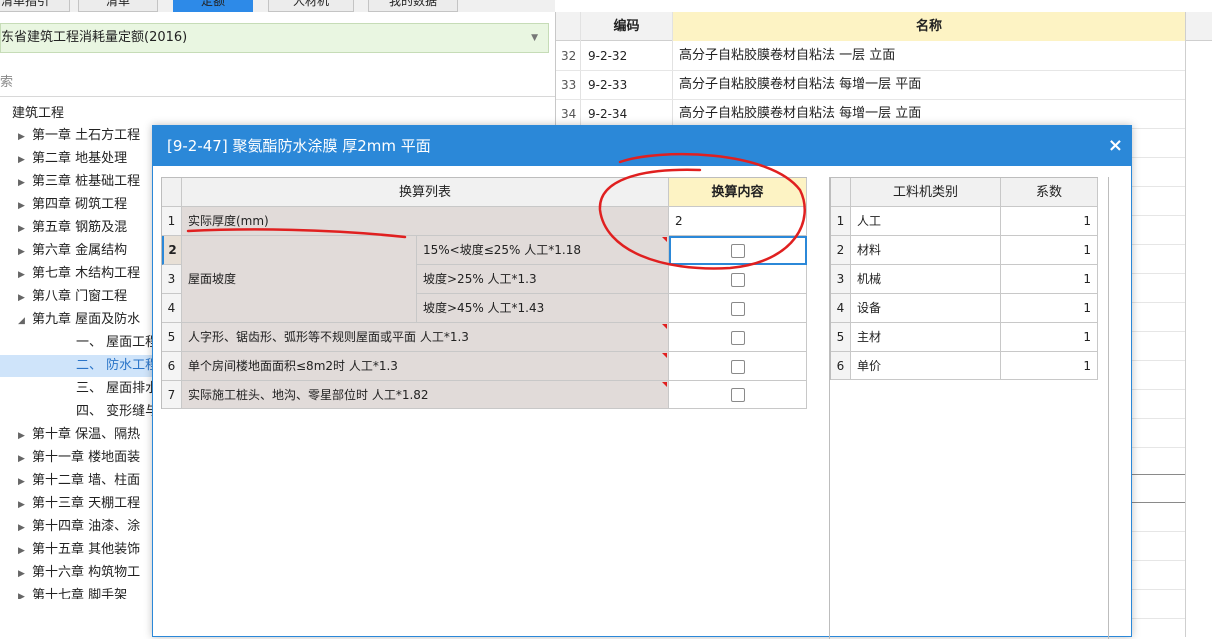  Describe the element at coordinates (608, 85) in the screenshot. I see `row-code: 9-2-33` at that location.